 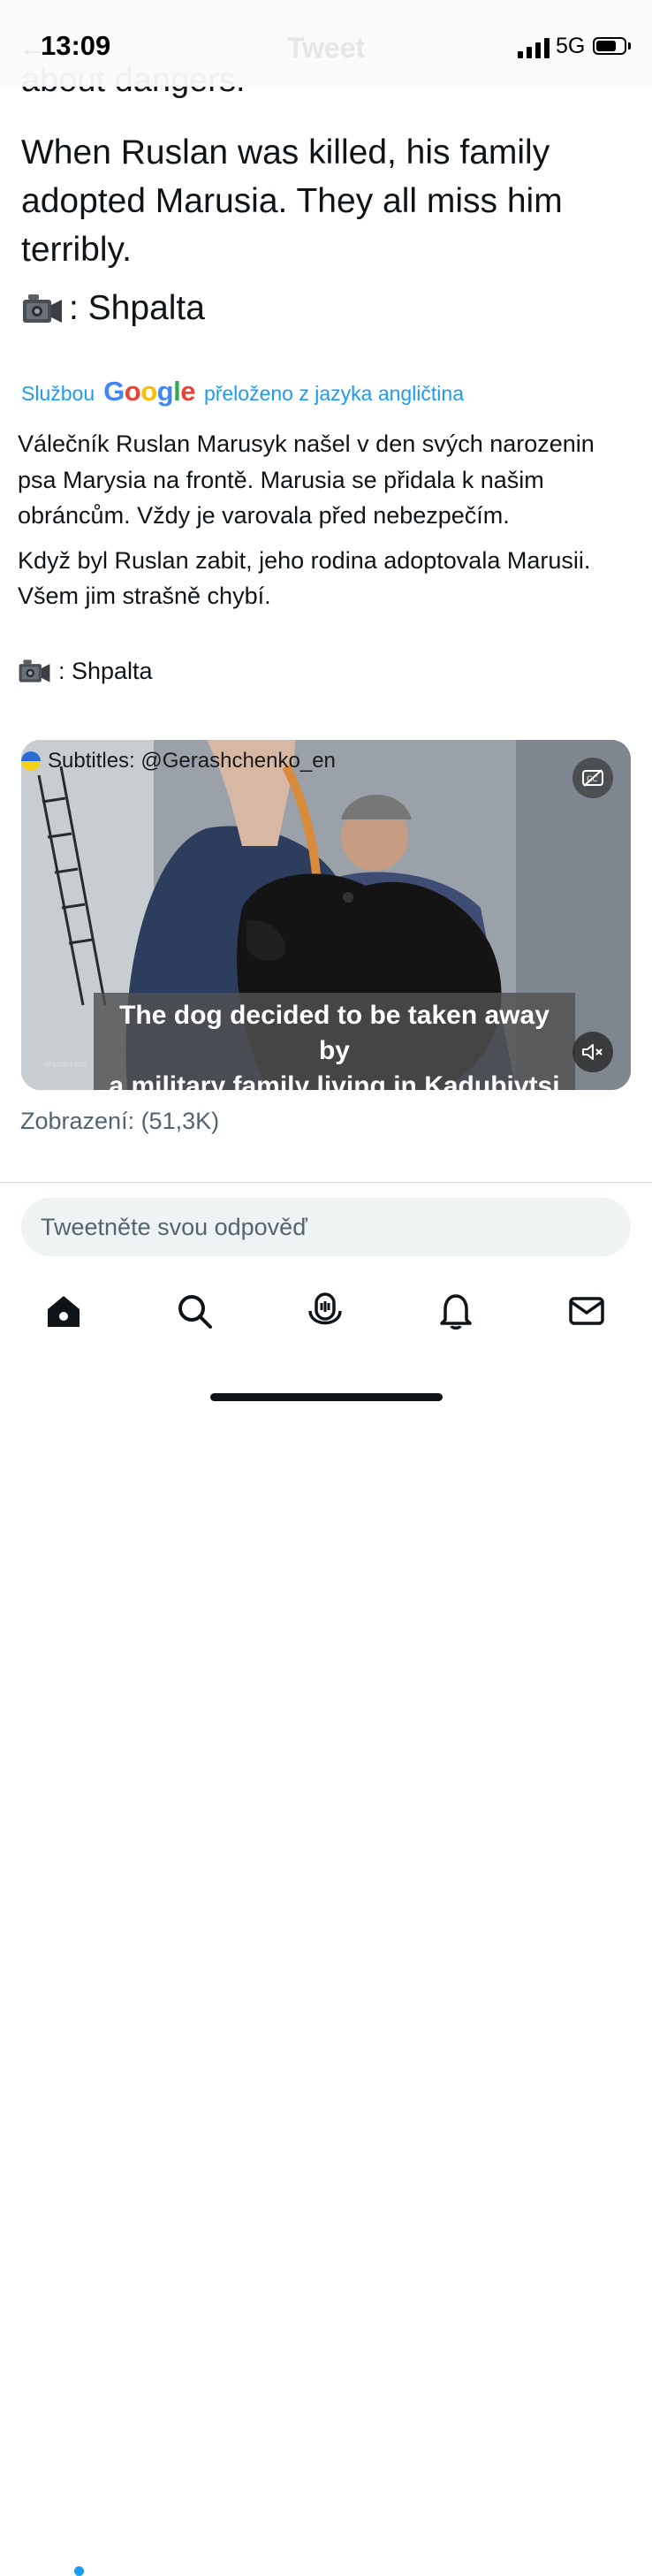 I want to click on tweet-credit: : Shpalta, so click(x=113, y=308).